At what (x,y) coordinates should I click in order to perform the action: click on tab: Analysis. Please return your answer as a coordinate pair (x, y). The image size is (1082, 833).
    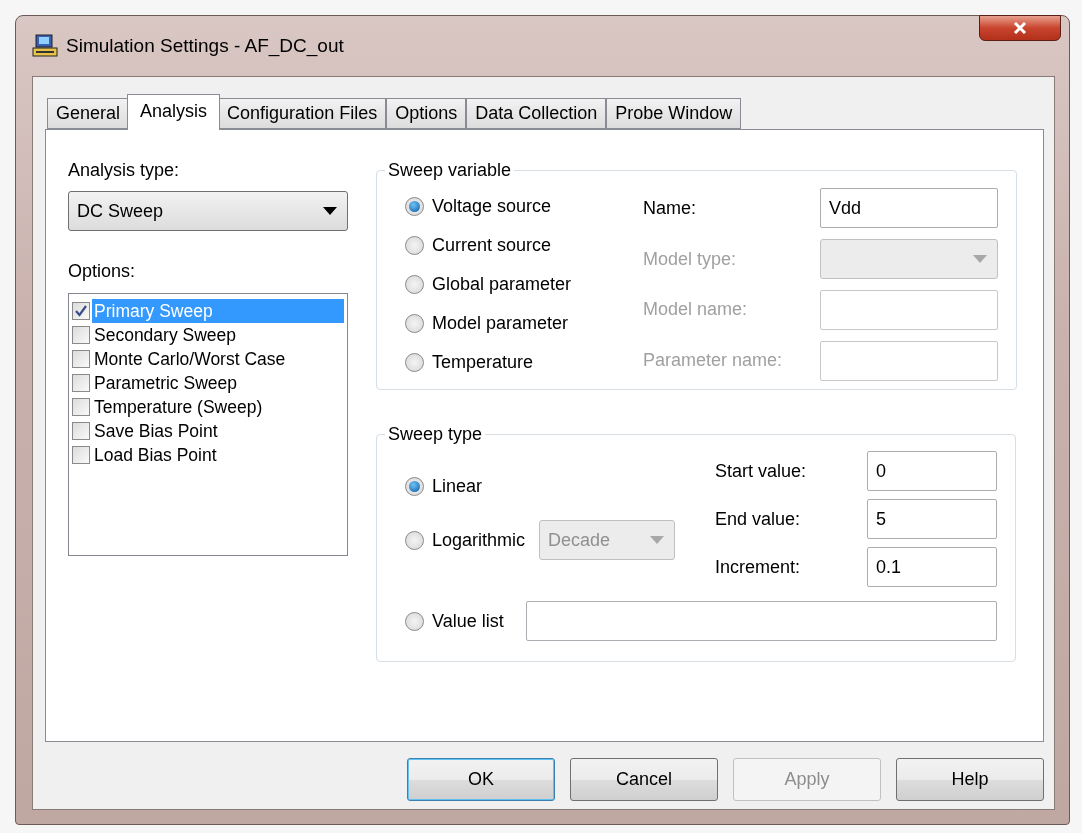
    Looking at the image, I should click on (174, 112).